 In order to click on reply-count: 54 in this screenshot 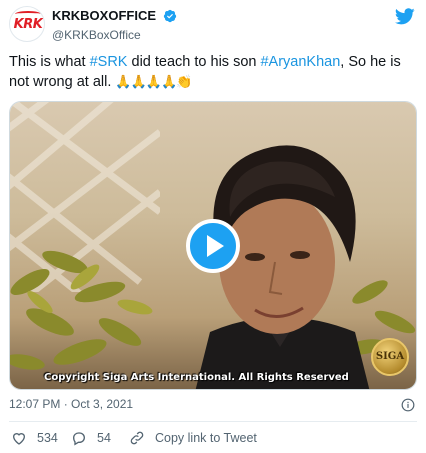, I will do `click(104, 438)`.